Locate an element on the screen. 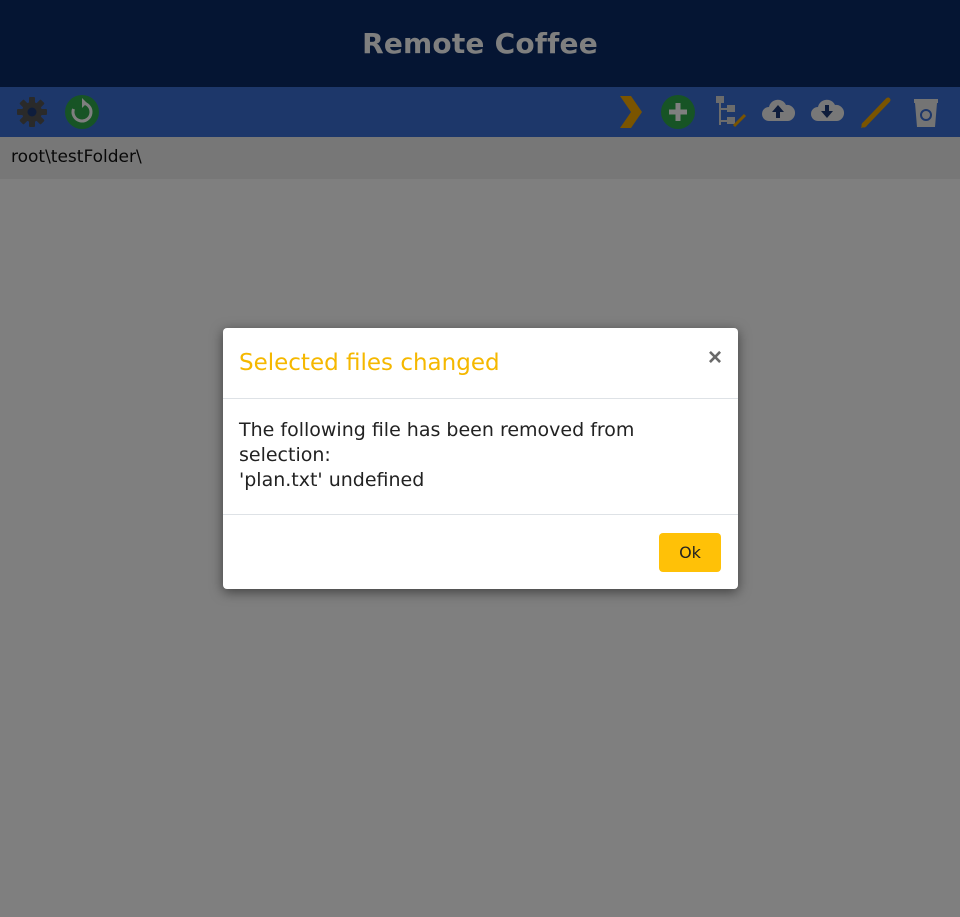  close-icon: × is located at coordinates (715, 358).